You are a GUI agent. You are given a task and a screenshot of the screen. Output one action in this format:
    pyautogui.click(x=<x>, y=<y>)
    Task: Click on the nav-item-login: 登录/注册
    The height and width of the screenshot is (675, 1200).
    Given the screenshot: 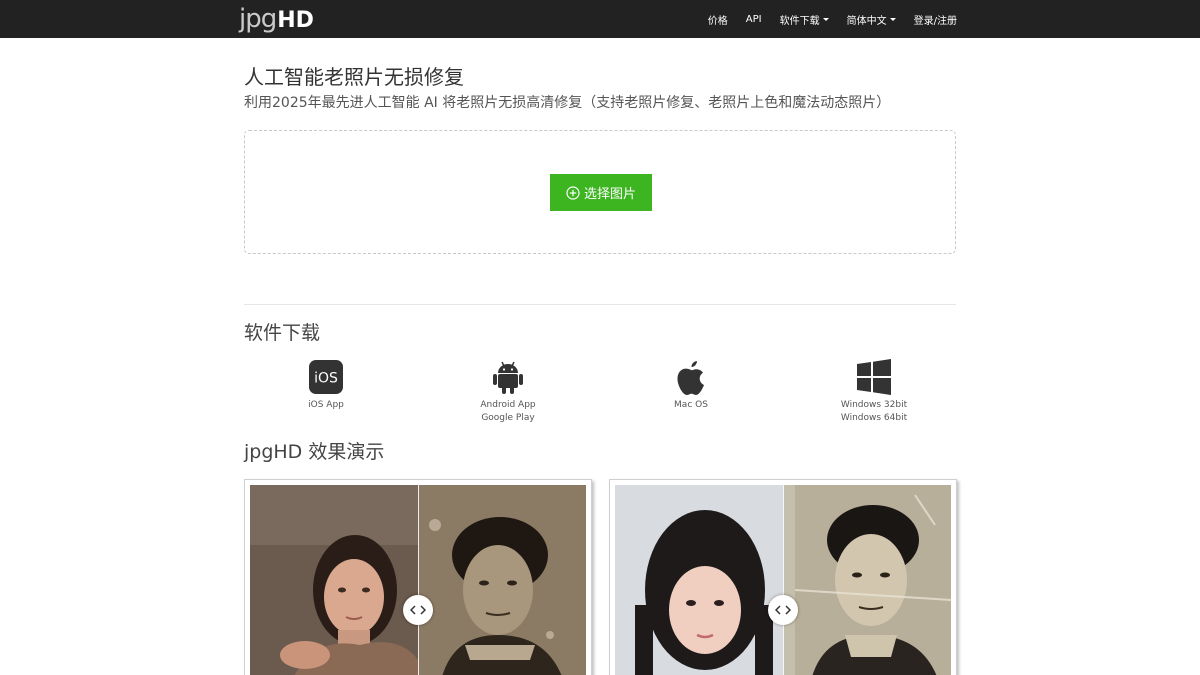 What is the action you would take?
    pyautogui.click(x=935, y=19)
    